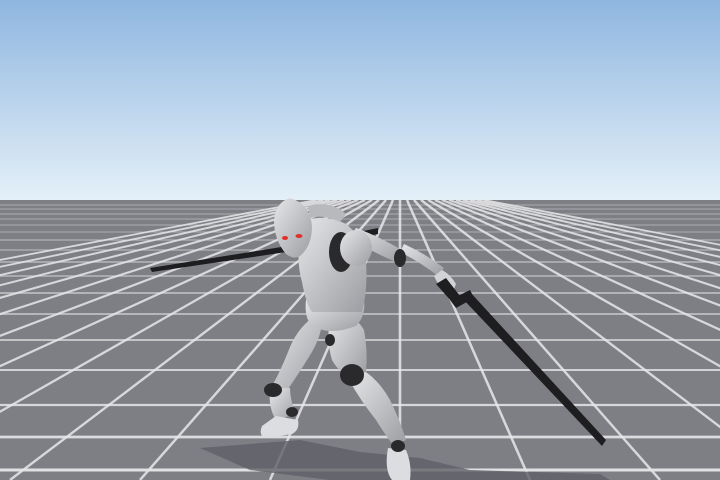 The height and width of the screenshot is (480, 720). What do you see at coordinates (398, 464) in the screenshot?
I see `character-right-foot` at bounding box center [398, 464].